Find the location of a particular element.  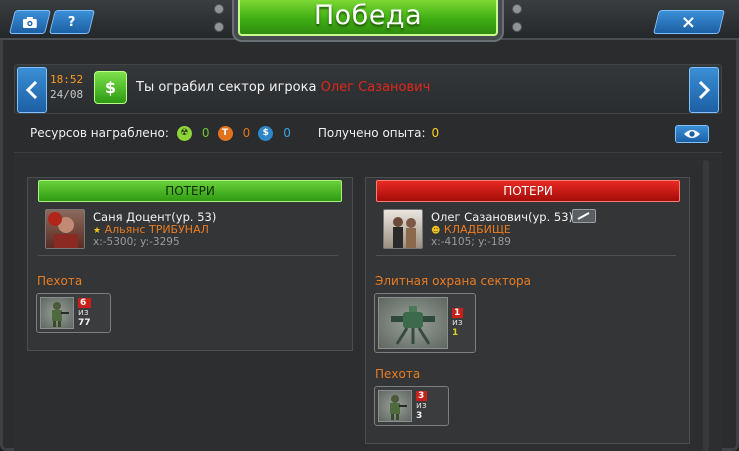

attacker-losses-header: ПОТЕРИ is located at coordinates (190, 191).